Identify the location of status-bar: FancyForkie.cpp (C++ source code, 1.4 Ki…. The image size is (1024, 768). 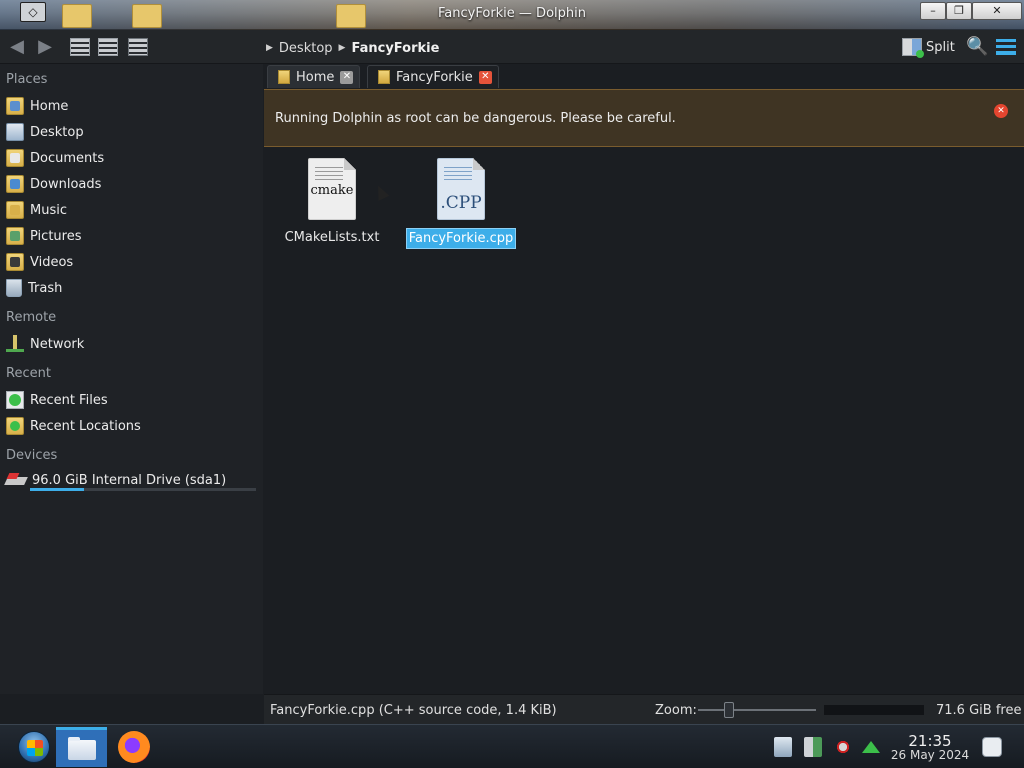
(644, 709).